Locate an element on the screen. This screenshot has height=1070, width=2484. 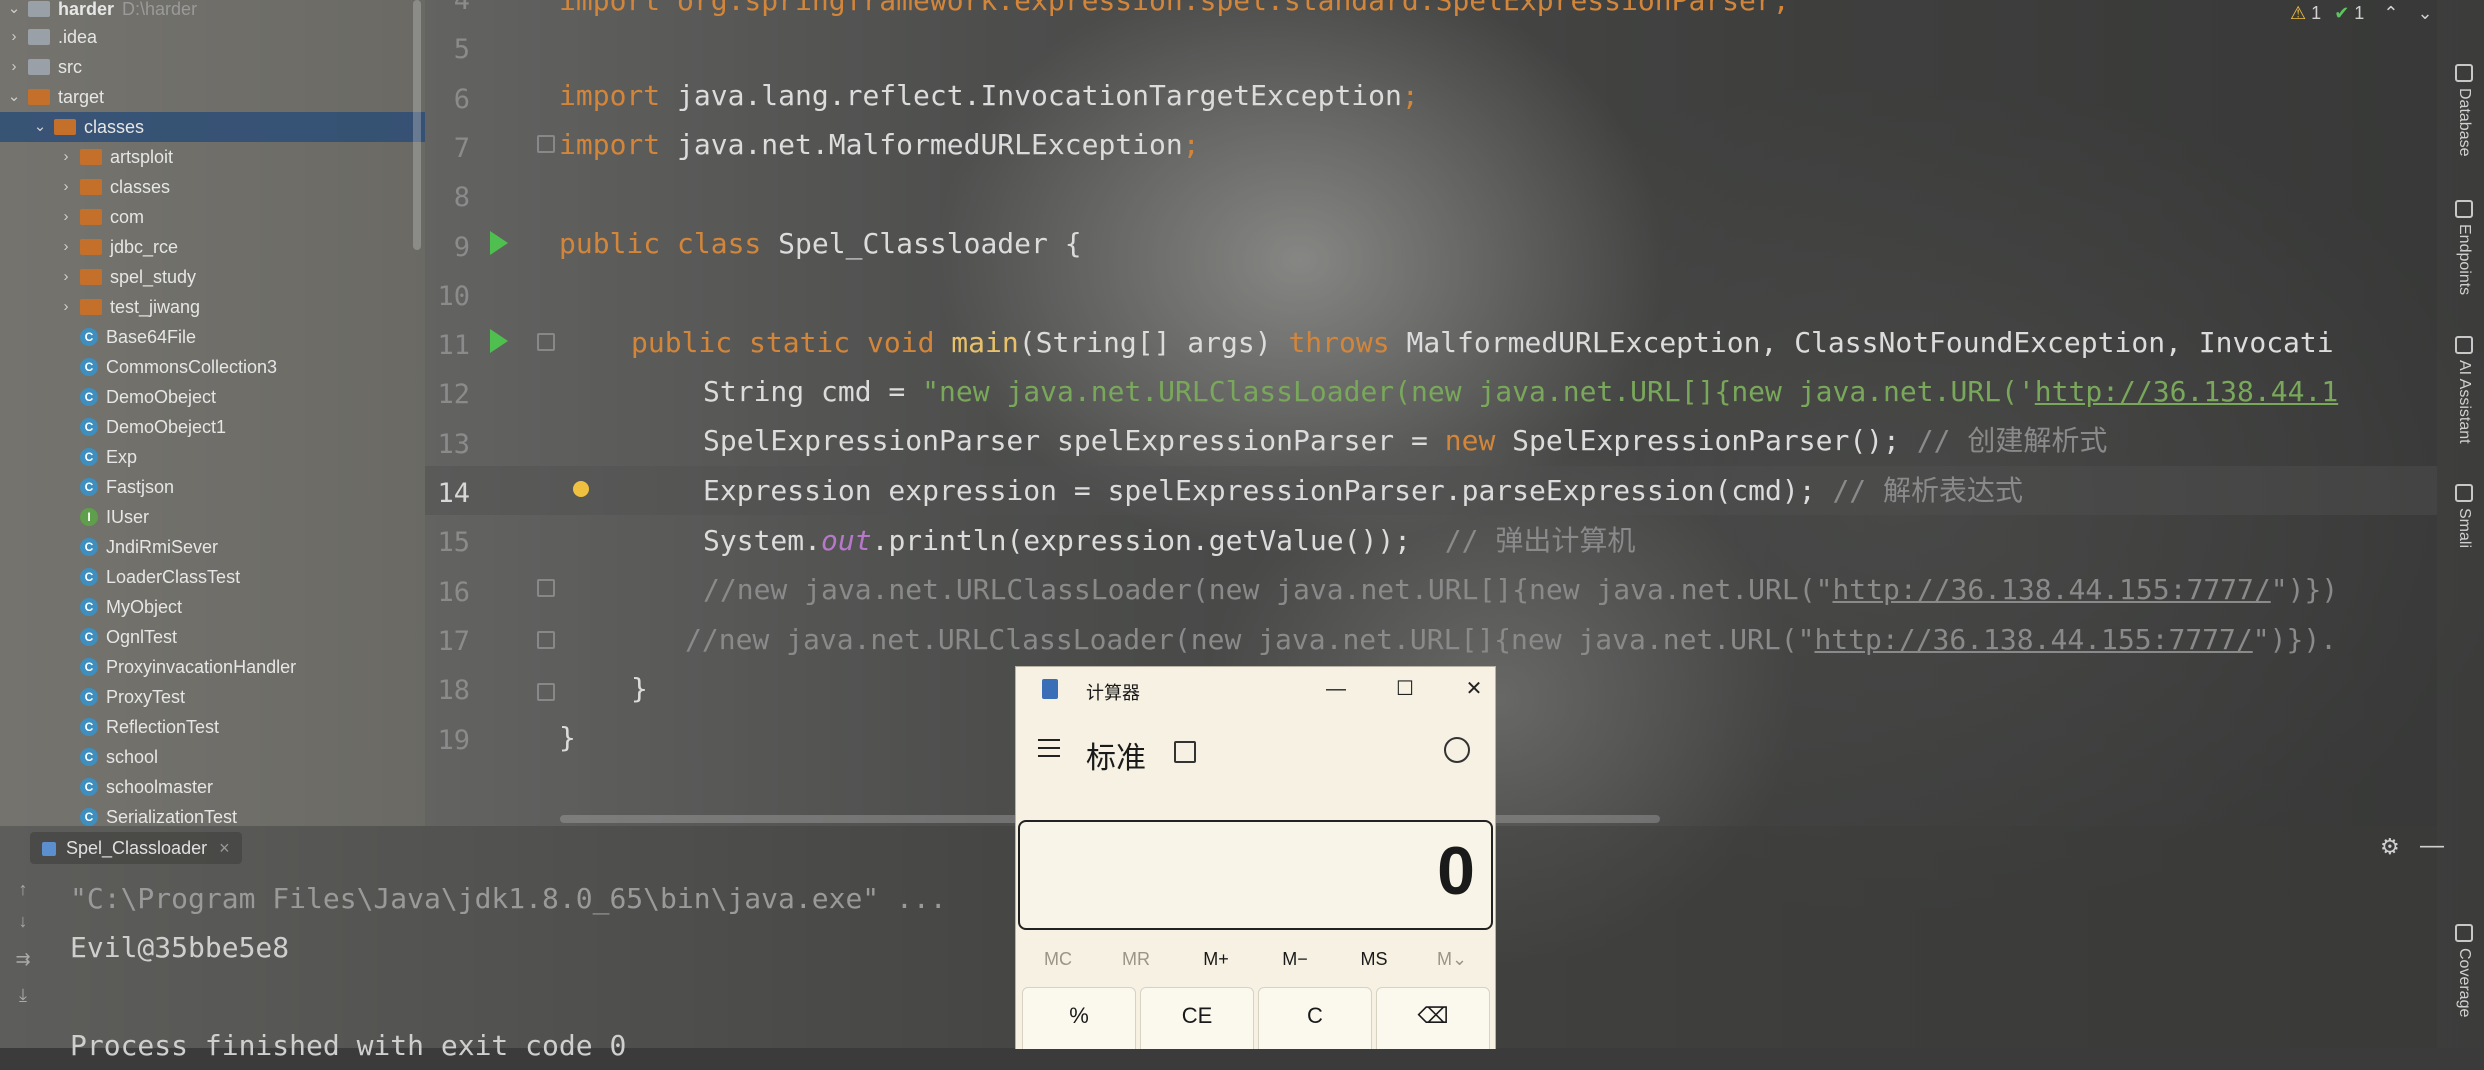
tool-endpoints: Endpoints is located at coordinates (2464, 247).